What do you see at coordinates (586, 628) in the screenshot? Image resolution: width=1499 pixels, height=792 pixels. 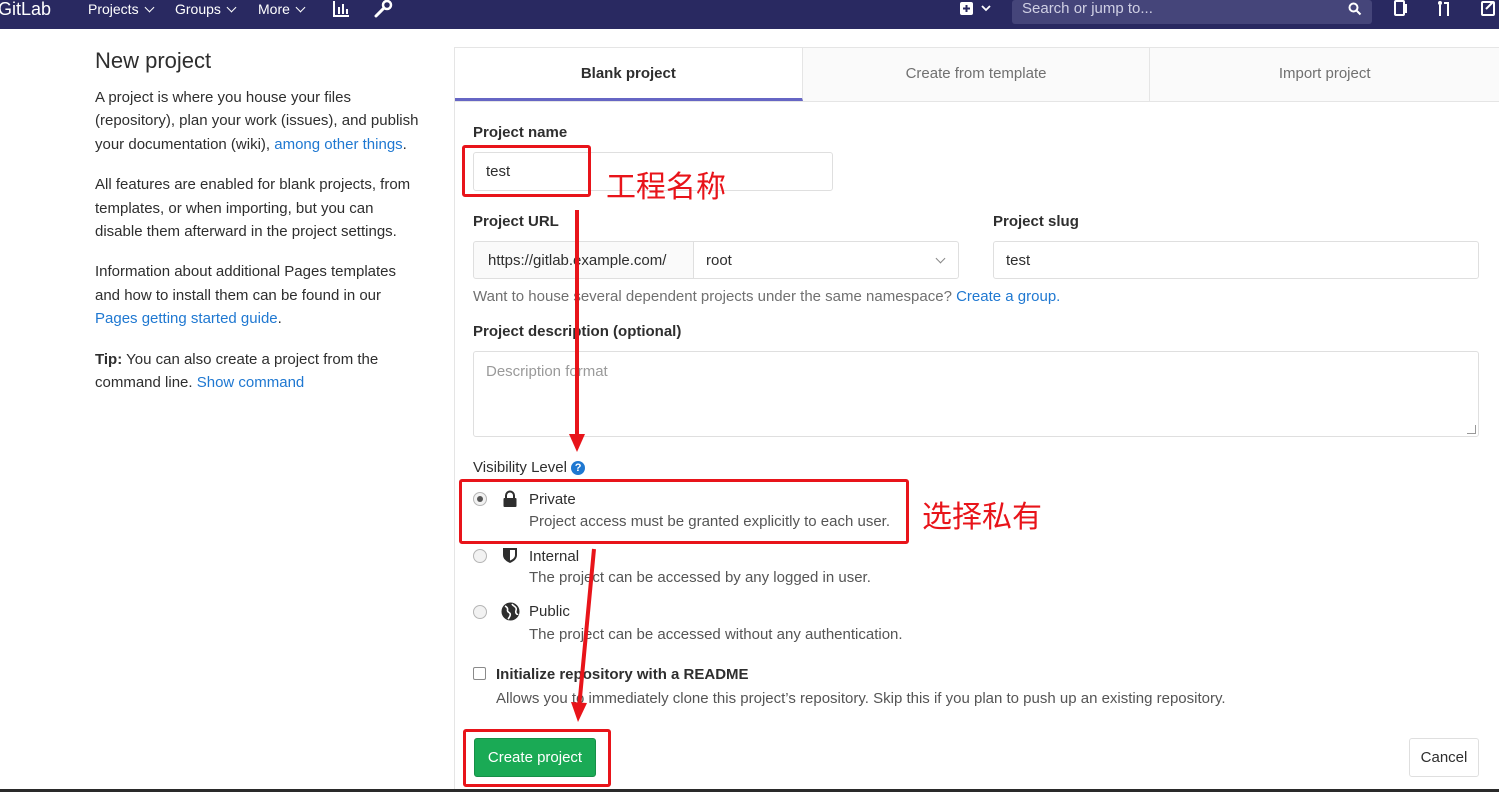 I see `arrow-to-create` at bounding box center [586, 628].